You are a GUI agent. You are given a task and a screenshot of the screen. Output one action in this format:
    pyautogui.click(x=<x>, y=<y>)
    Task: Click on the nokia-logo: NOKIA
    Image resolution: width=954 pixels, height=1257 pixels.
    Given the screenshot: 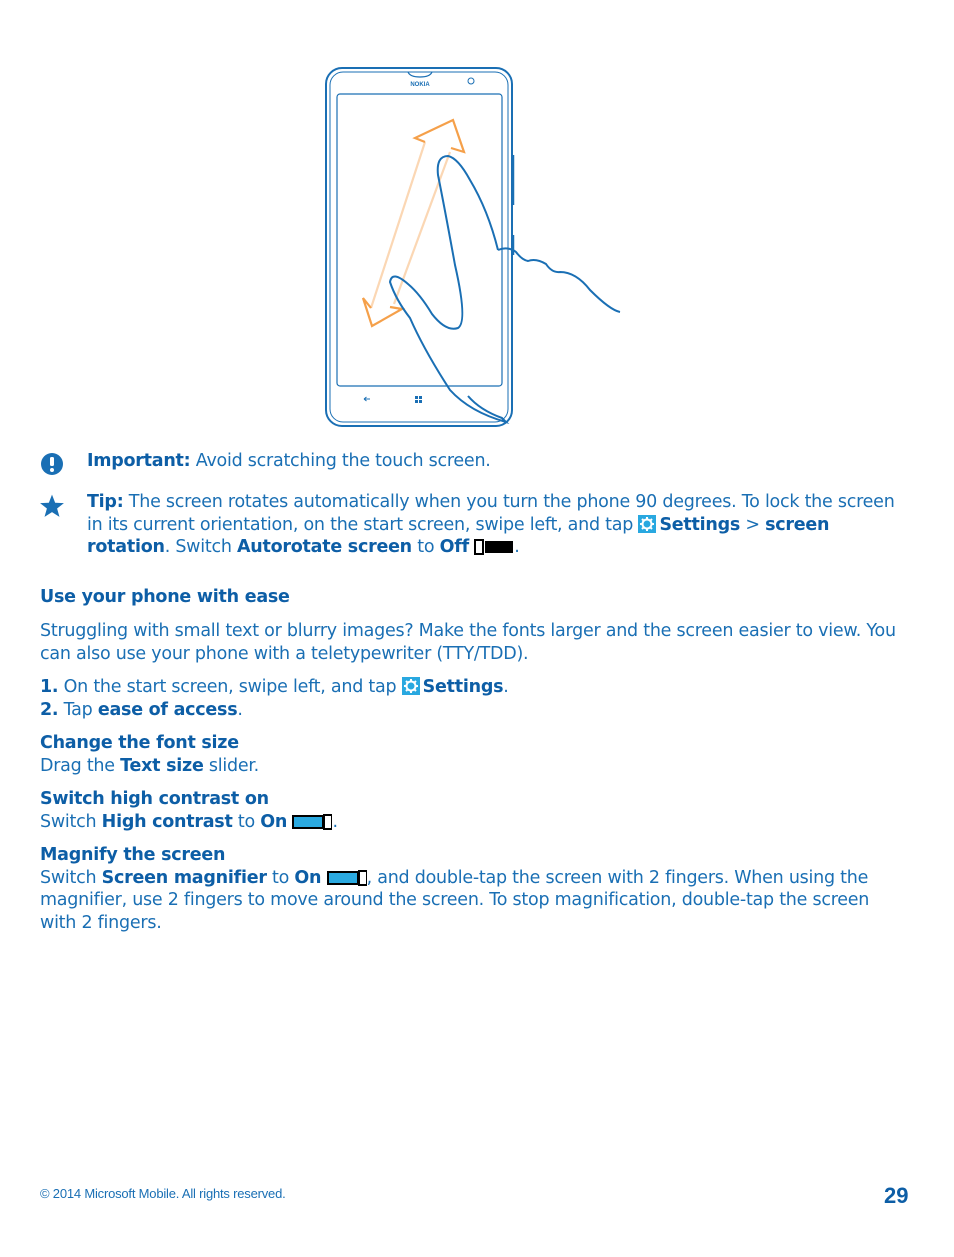 What is the action you would take?
    pyautogui.click(x=420, y=85)
    